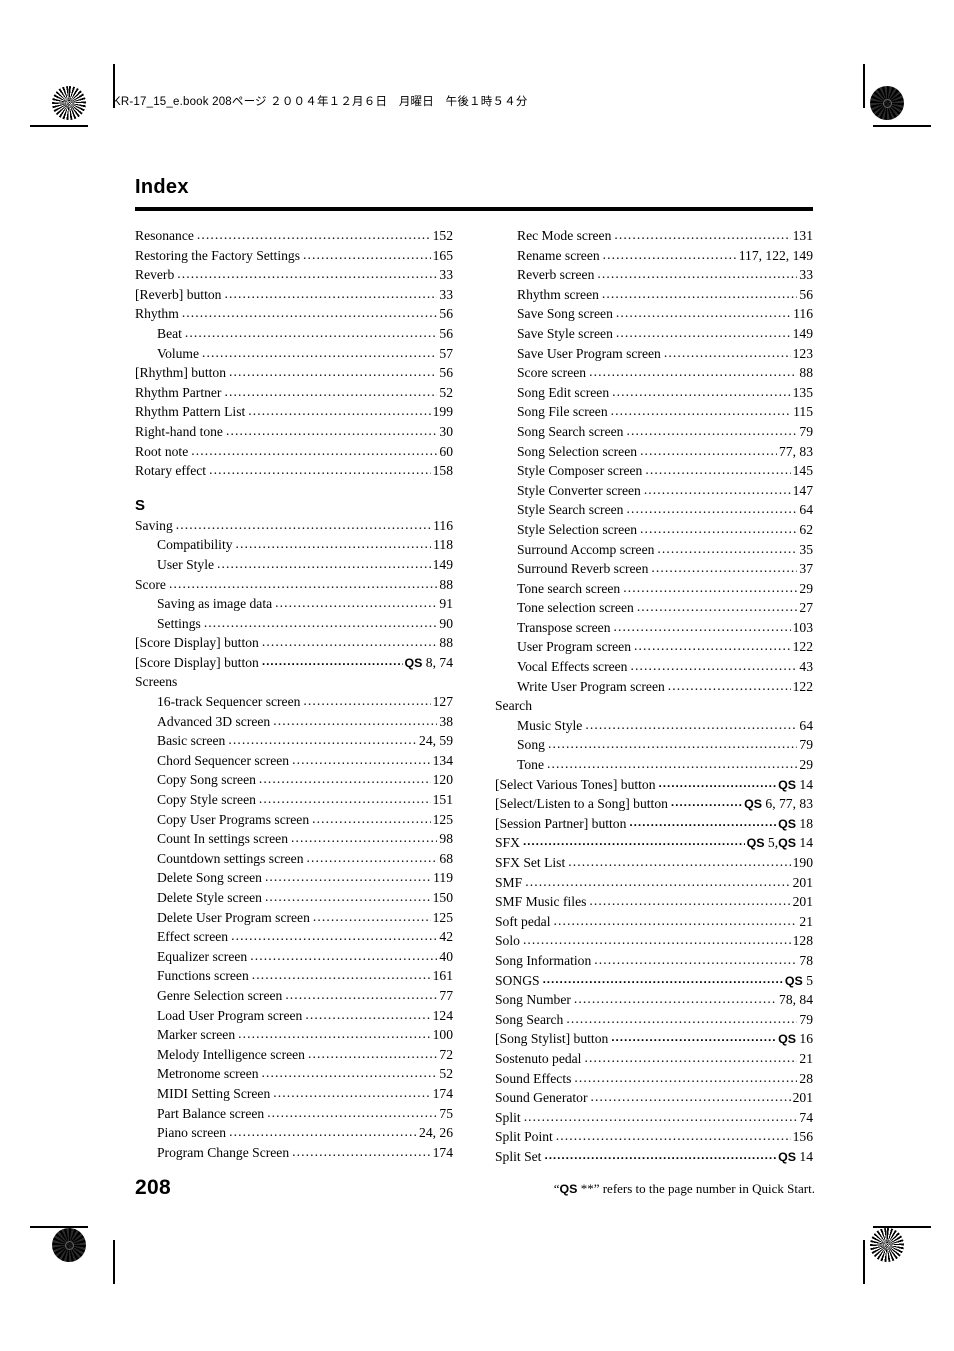 This screenshot has width=954, height=1351. Describe the element at coordinates (294, 432) in the screenshot. I see `index-entry: Right-hand tone 30` at that location.